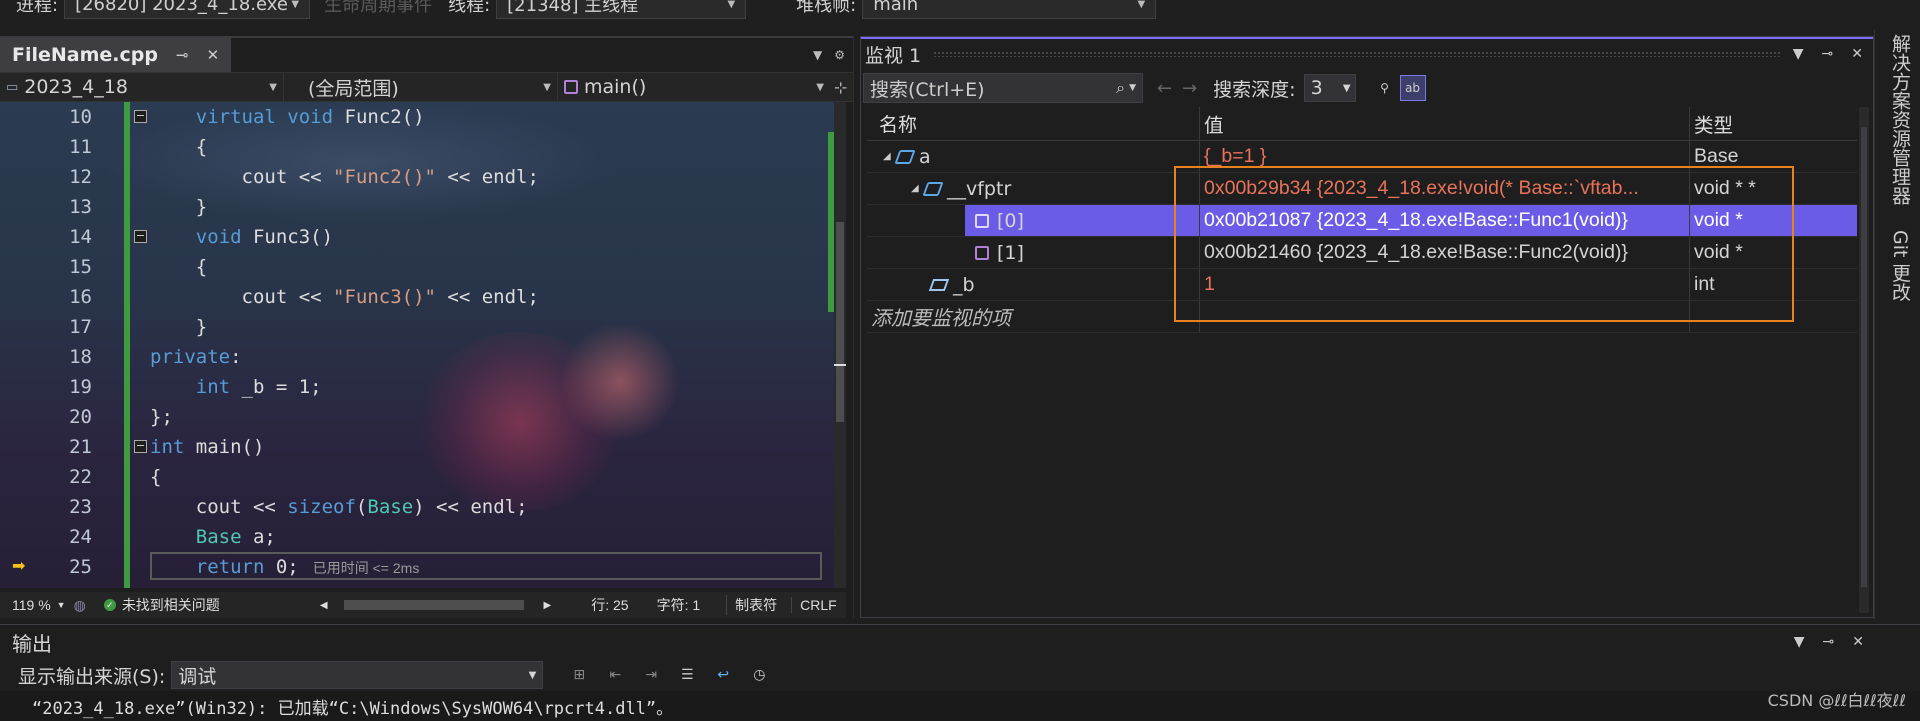 This screenshot has width=1920, height=721. What do you see at coordinates (433, 605) in the screenshot?
I see `horizontal-scrollbar` at bounding box center [433, 605].